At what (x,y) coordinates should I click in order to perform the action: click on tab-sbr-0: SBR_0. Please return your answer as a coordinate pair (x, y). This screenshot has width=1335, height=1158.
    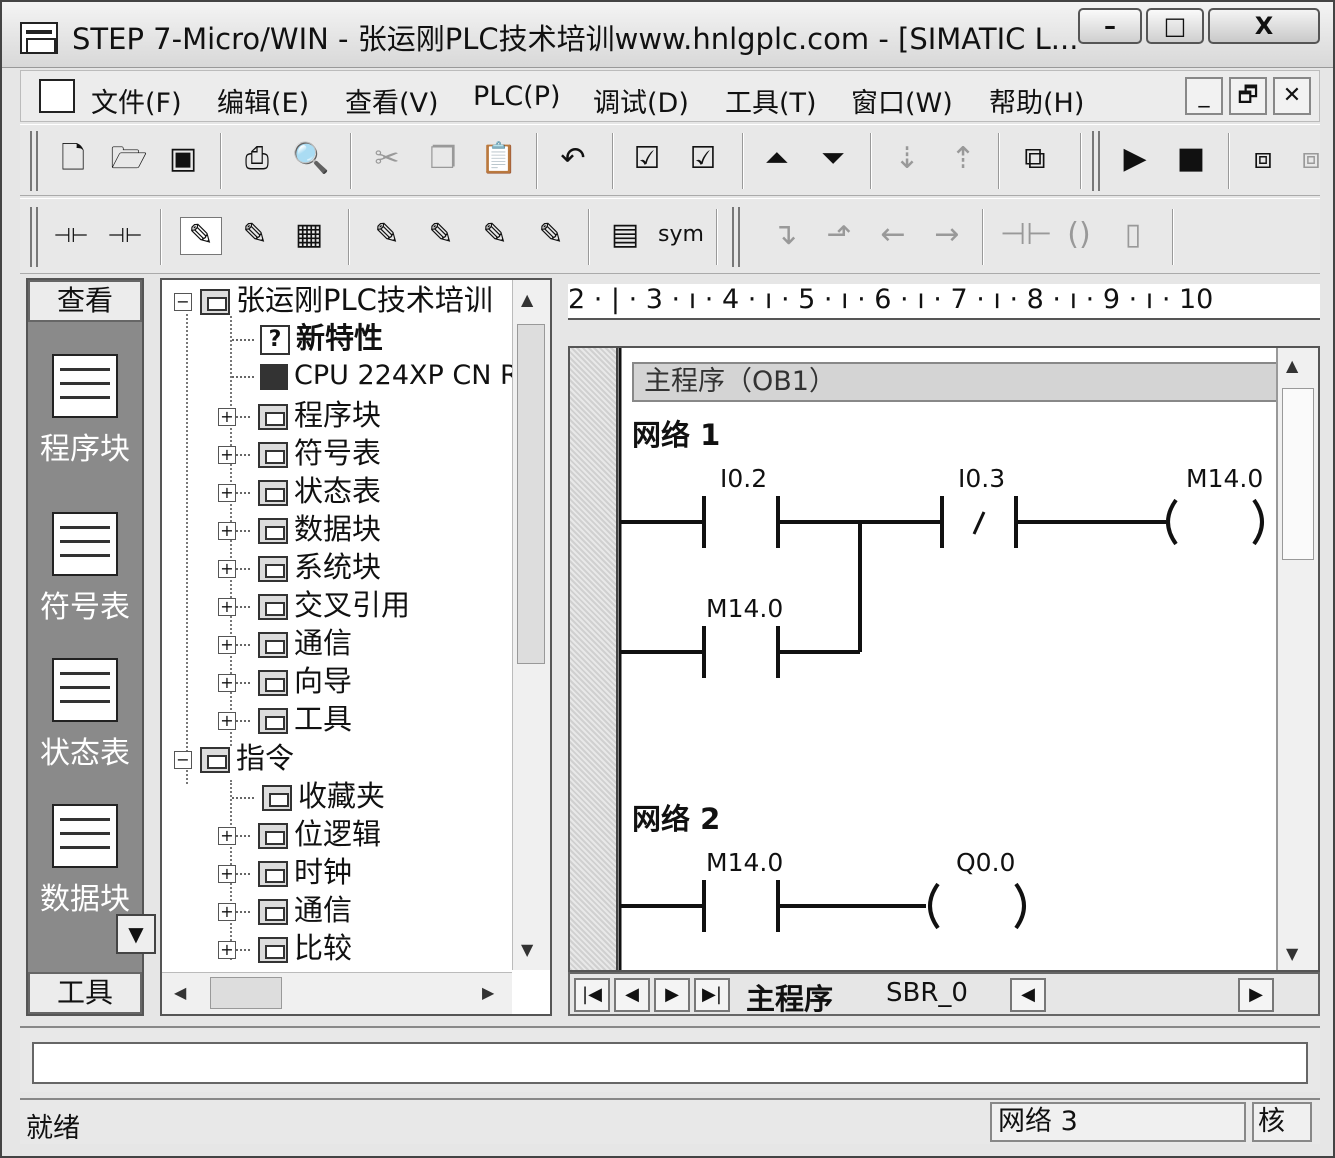
    Looking at the image, I should click on (927, 993).